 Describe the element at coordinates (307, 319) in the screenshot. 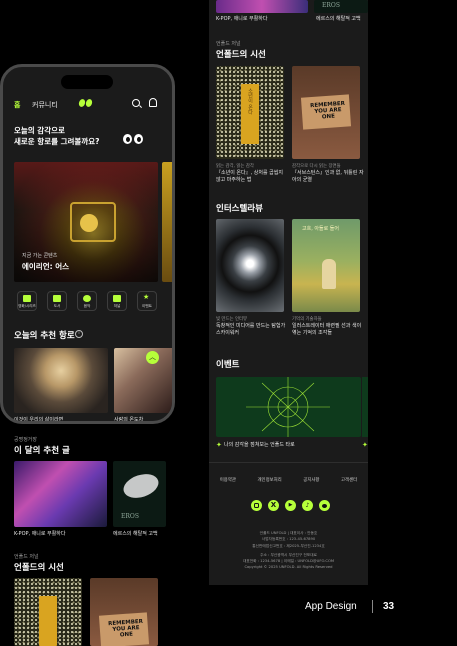

I see `card-tag: 기억의 기술자들` at that location.